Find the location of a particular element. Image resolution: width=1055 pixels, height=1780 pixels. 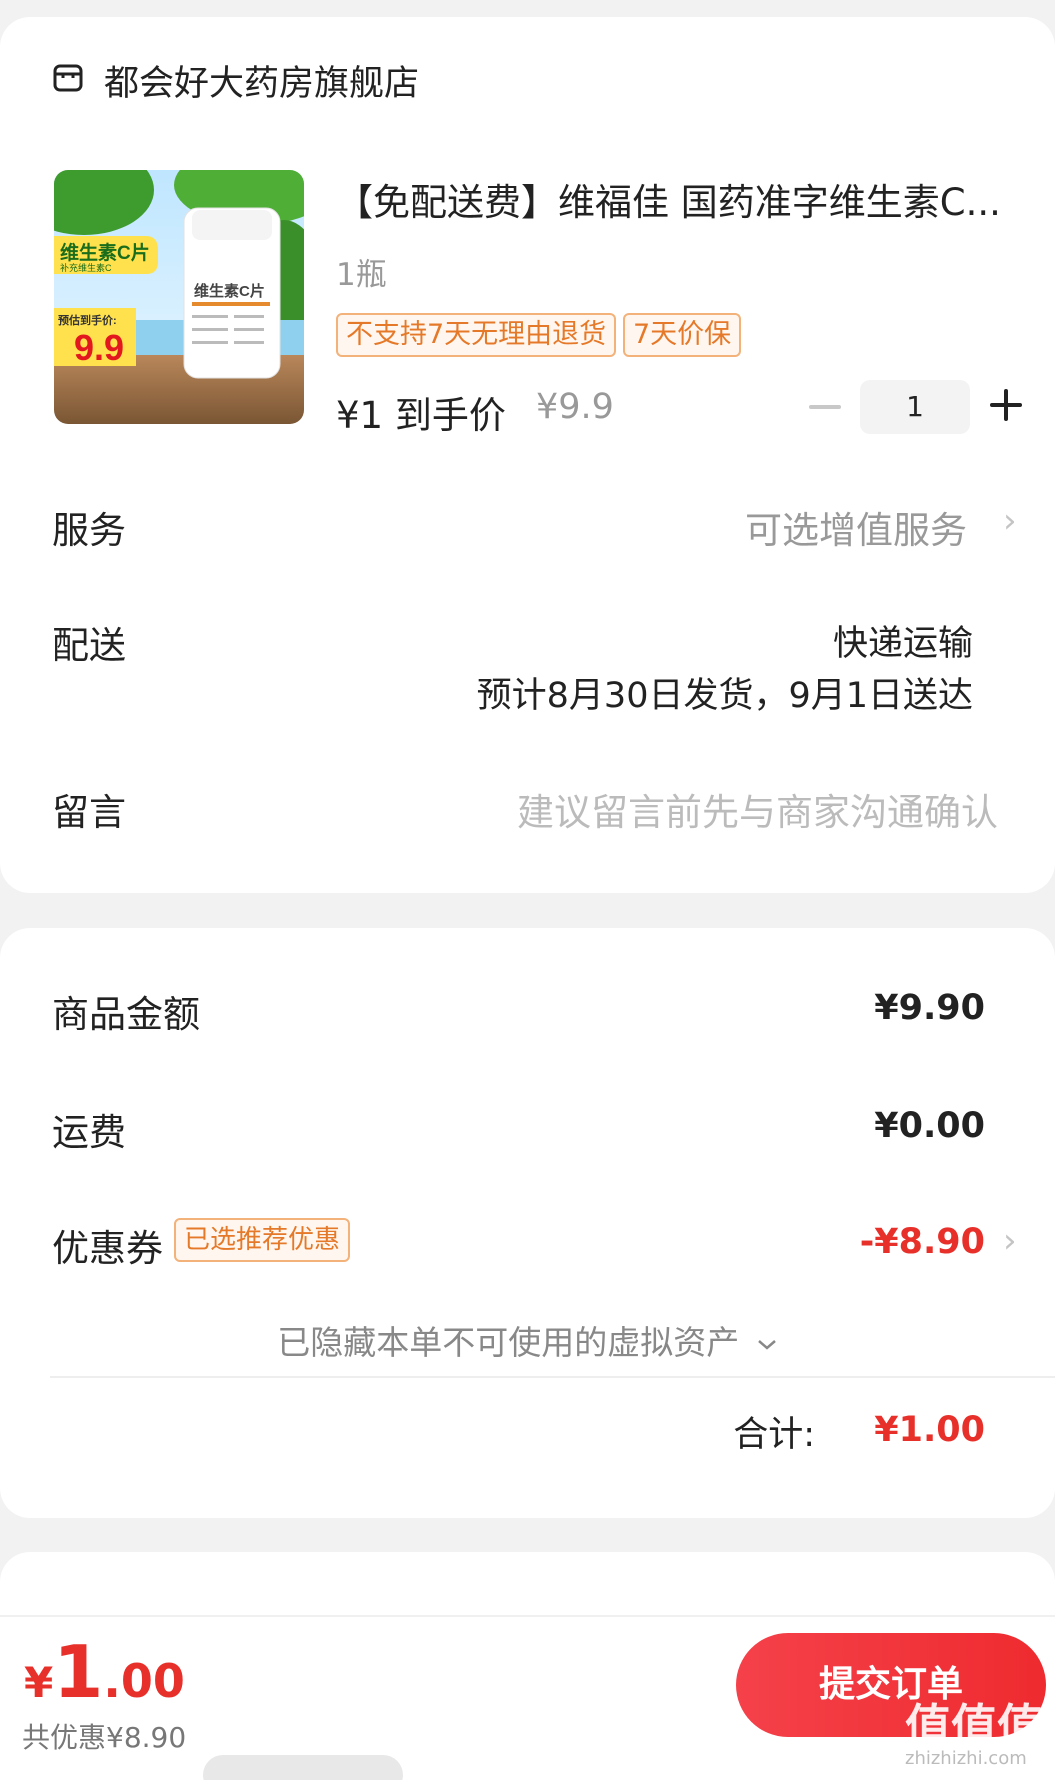

product-image-art: 维生素C片 维生素C片 补充维生素C 预估到手价: 9.9 is located at coordinates (179, 297).